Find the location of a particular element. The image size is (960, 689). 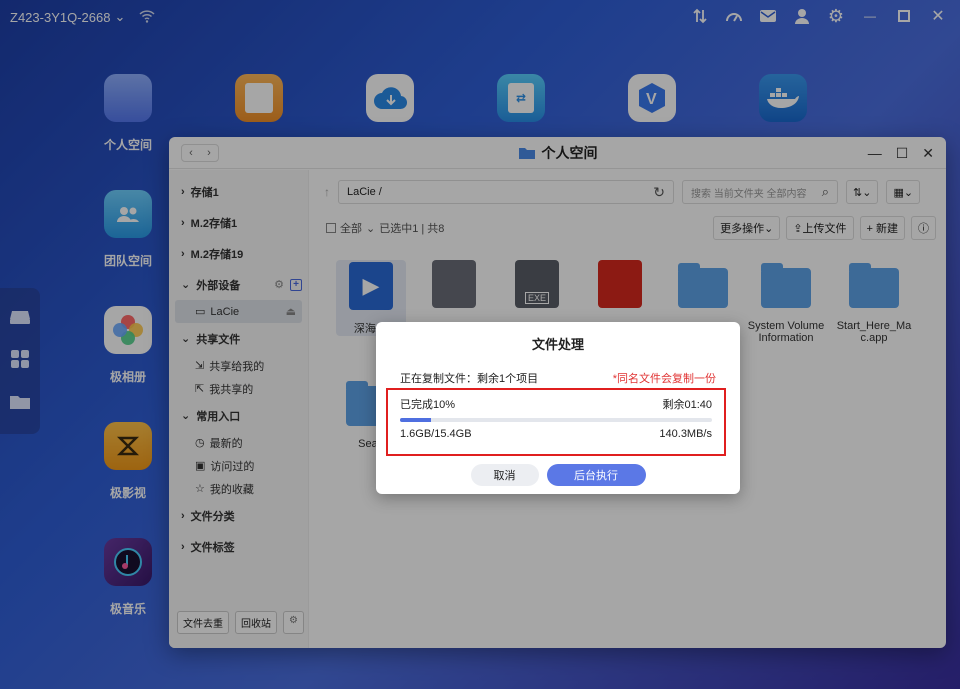

path-text: LaCie / is located at coordinates (364, 192).